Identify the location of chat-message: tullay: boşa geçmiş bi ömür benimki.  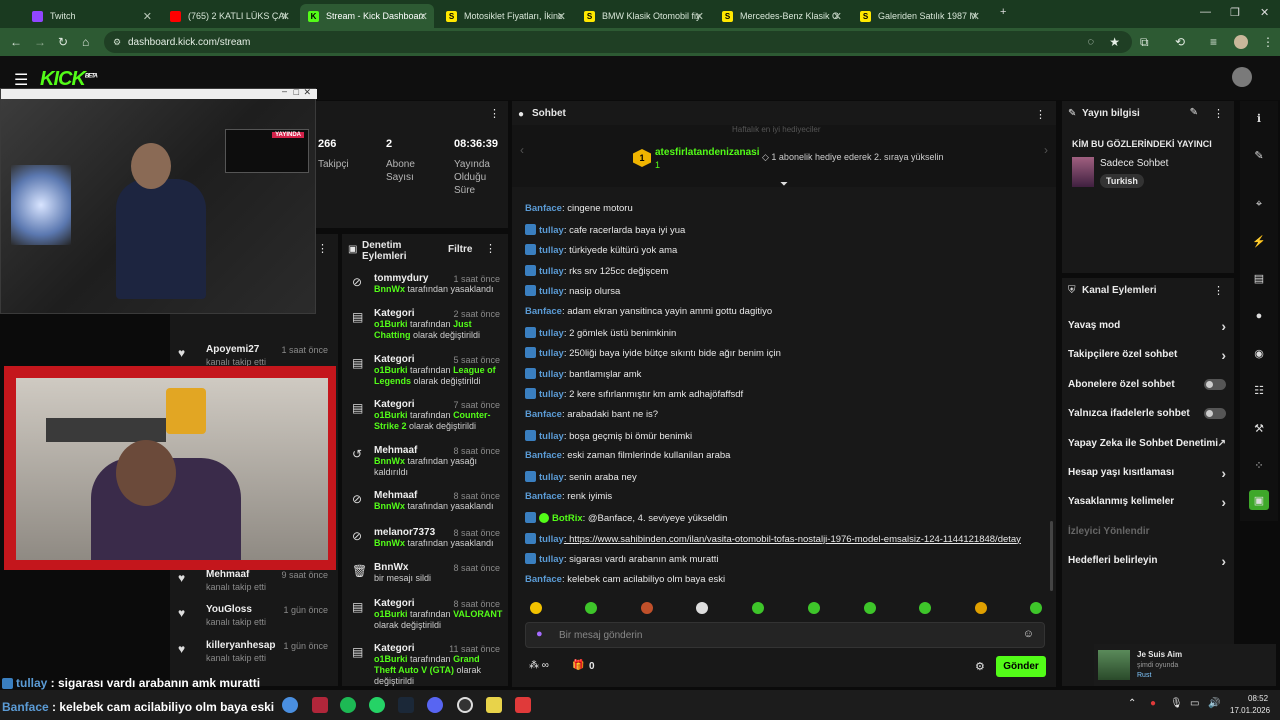
(608, 435).